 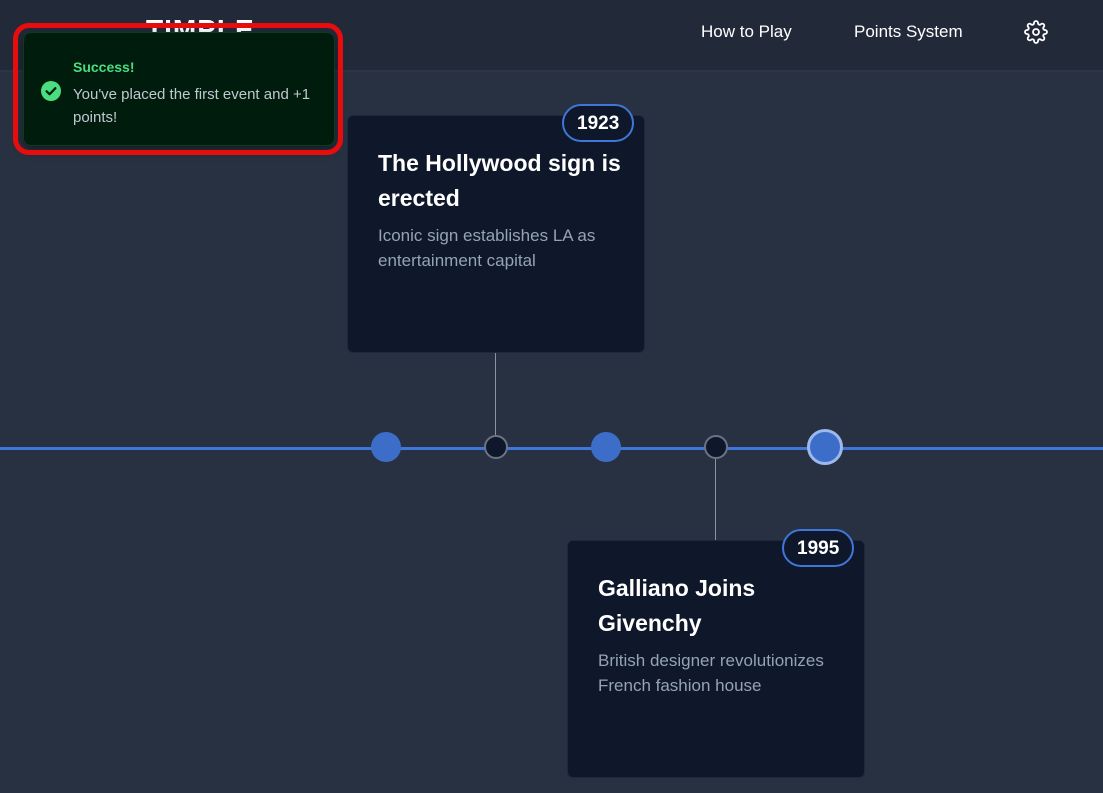 What do you see at coordinates (746, 32) in the screenshot?
I see `how-to-play-link: How to Play` at bounding box center [746, 32].